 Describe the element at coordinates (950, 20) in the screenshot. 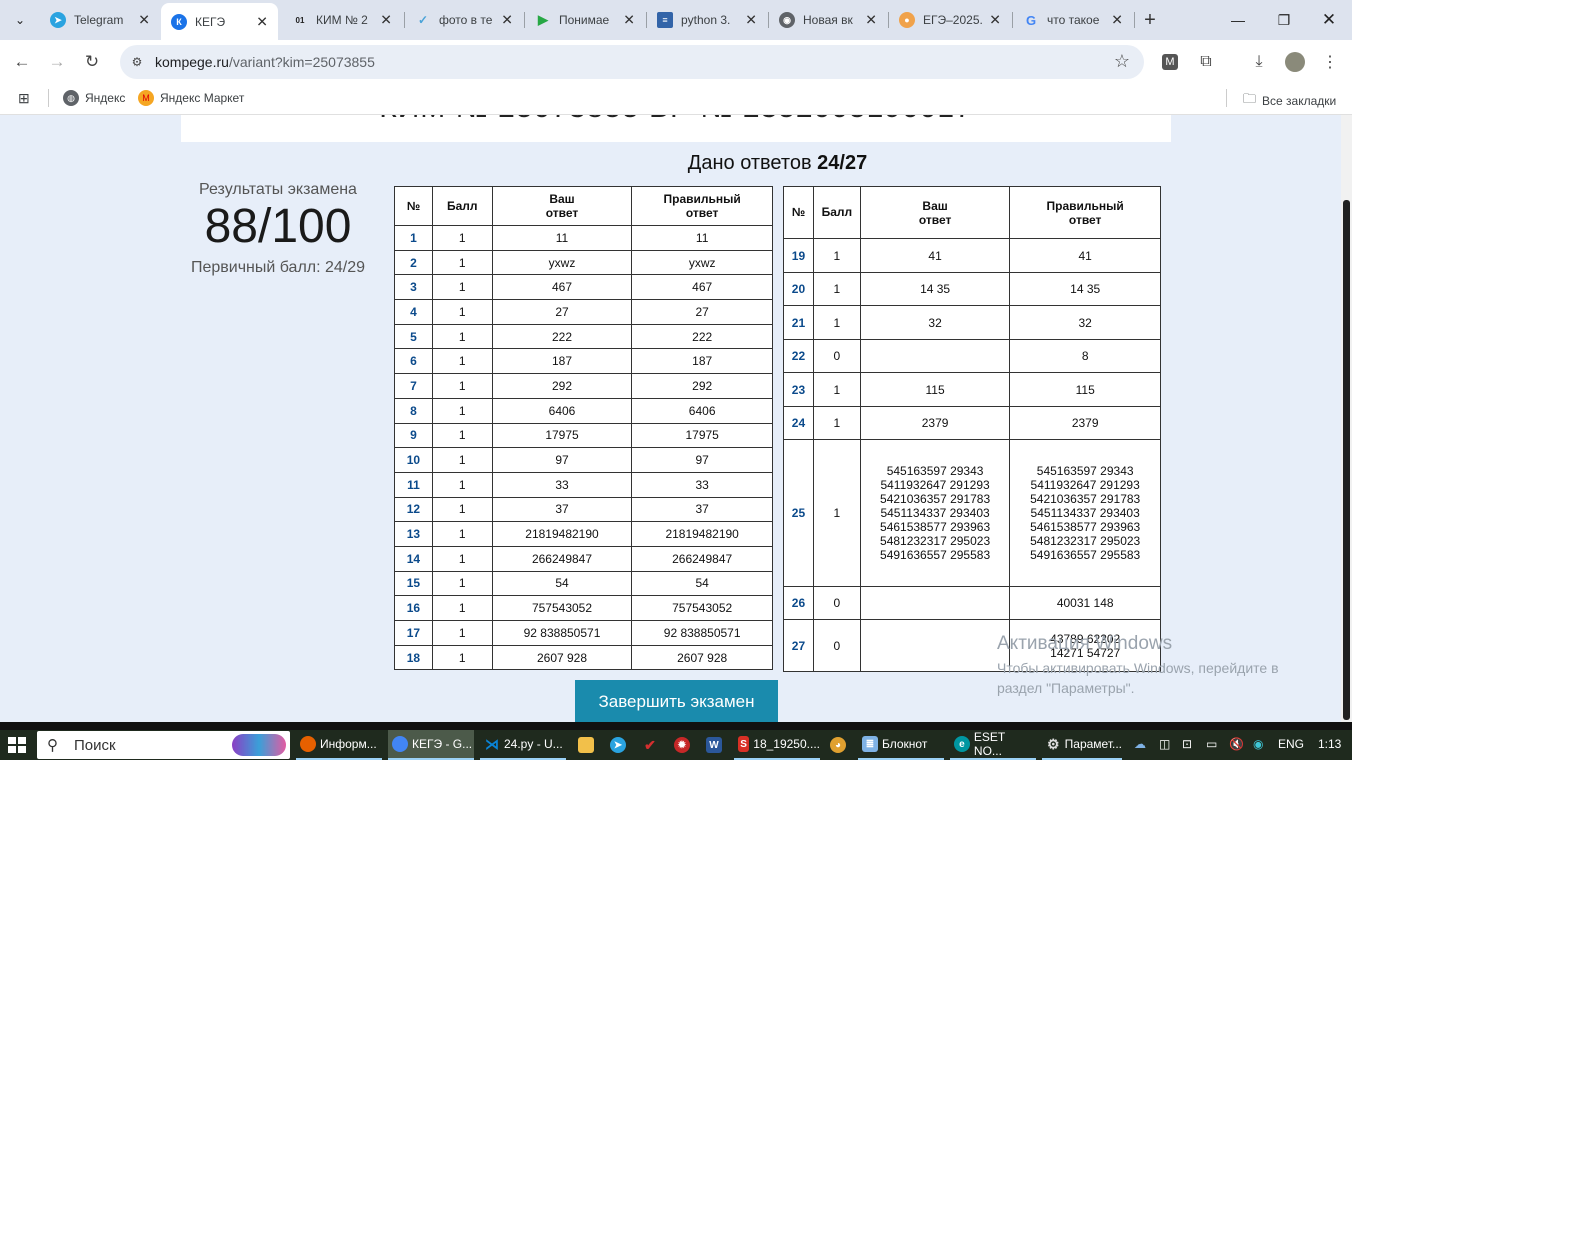

I see `tab-ege2025: ● ЕГЭ–2025. ✕` at that location.